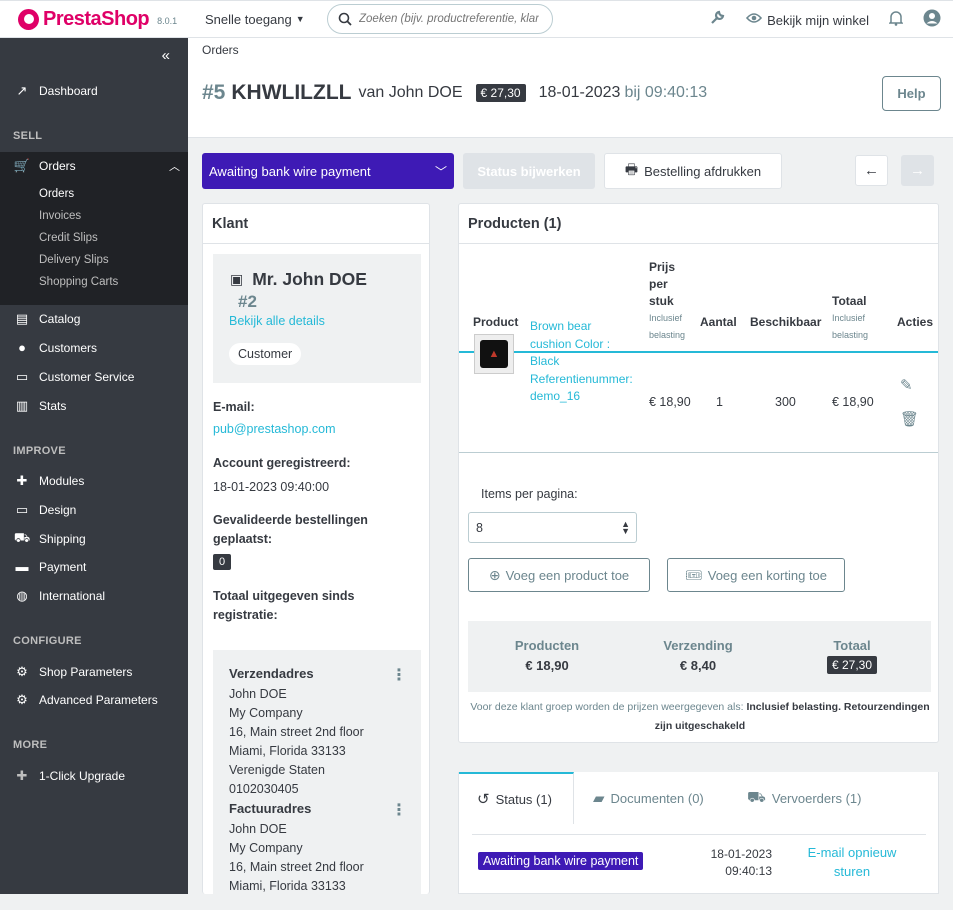 The image size is (953, 910). Describe the element at coordinates (316, 224) in the screenshot. I see `customer-card-title: Klant` at that location.